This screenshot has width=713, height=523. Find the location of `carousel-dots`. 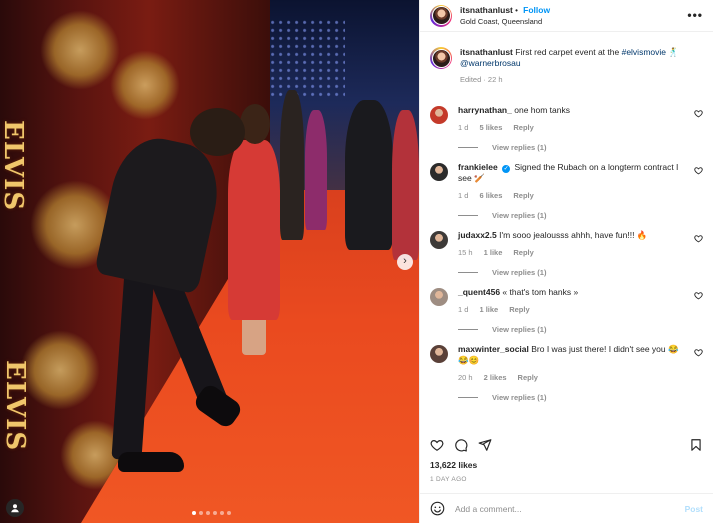

carousel-dots is located at coordinates (211, 513).